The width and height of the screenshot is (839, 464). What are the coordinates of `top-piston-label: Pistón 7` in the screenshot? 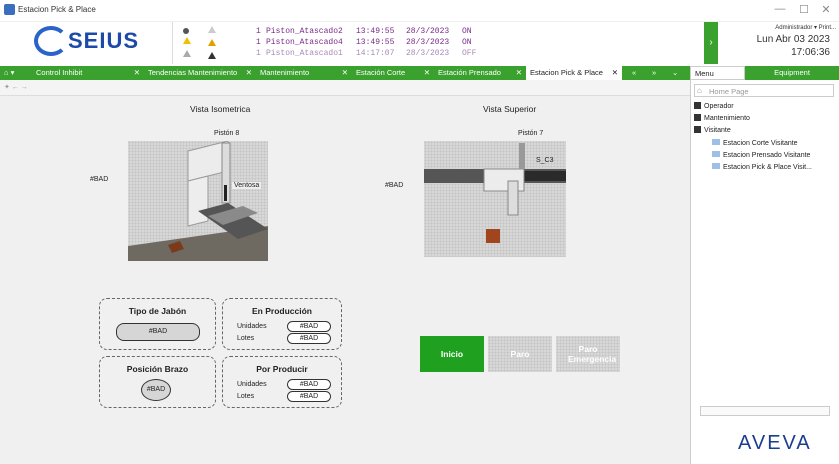 It's located at (531, 133).